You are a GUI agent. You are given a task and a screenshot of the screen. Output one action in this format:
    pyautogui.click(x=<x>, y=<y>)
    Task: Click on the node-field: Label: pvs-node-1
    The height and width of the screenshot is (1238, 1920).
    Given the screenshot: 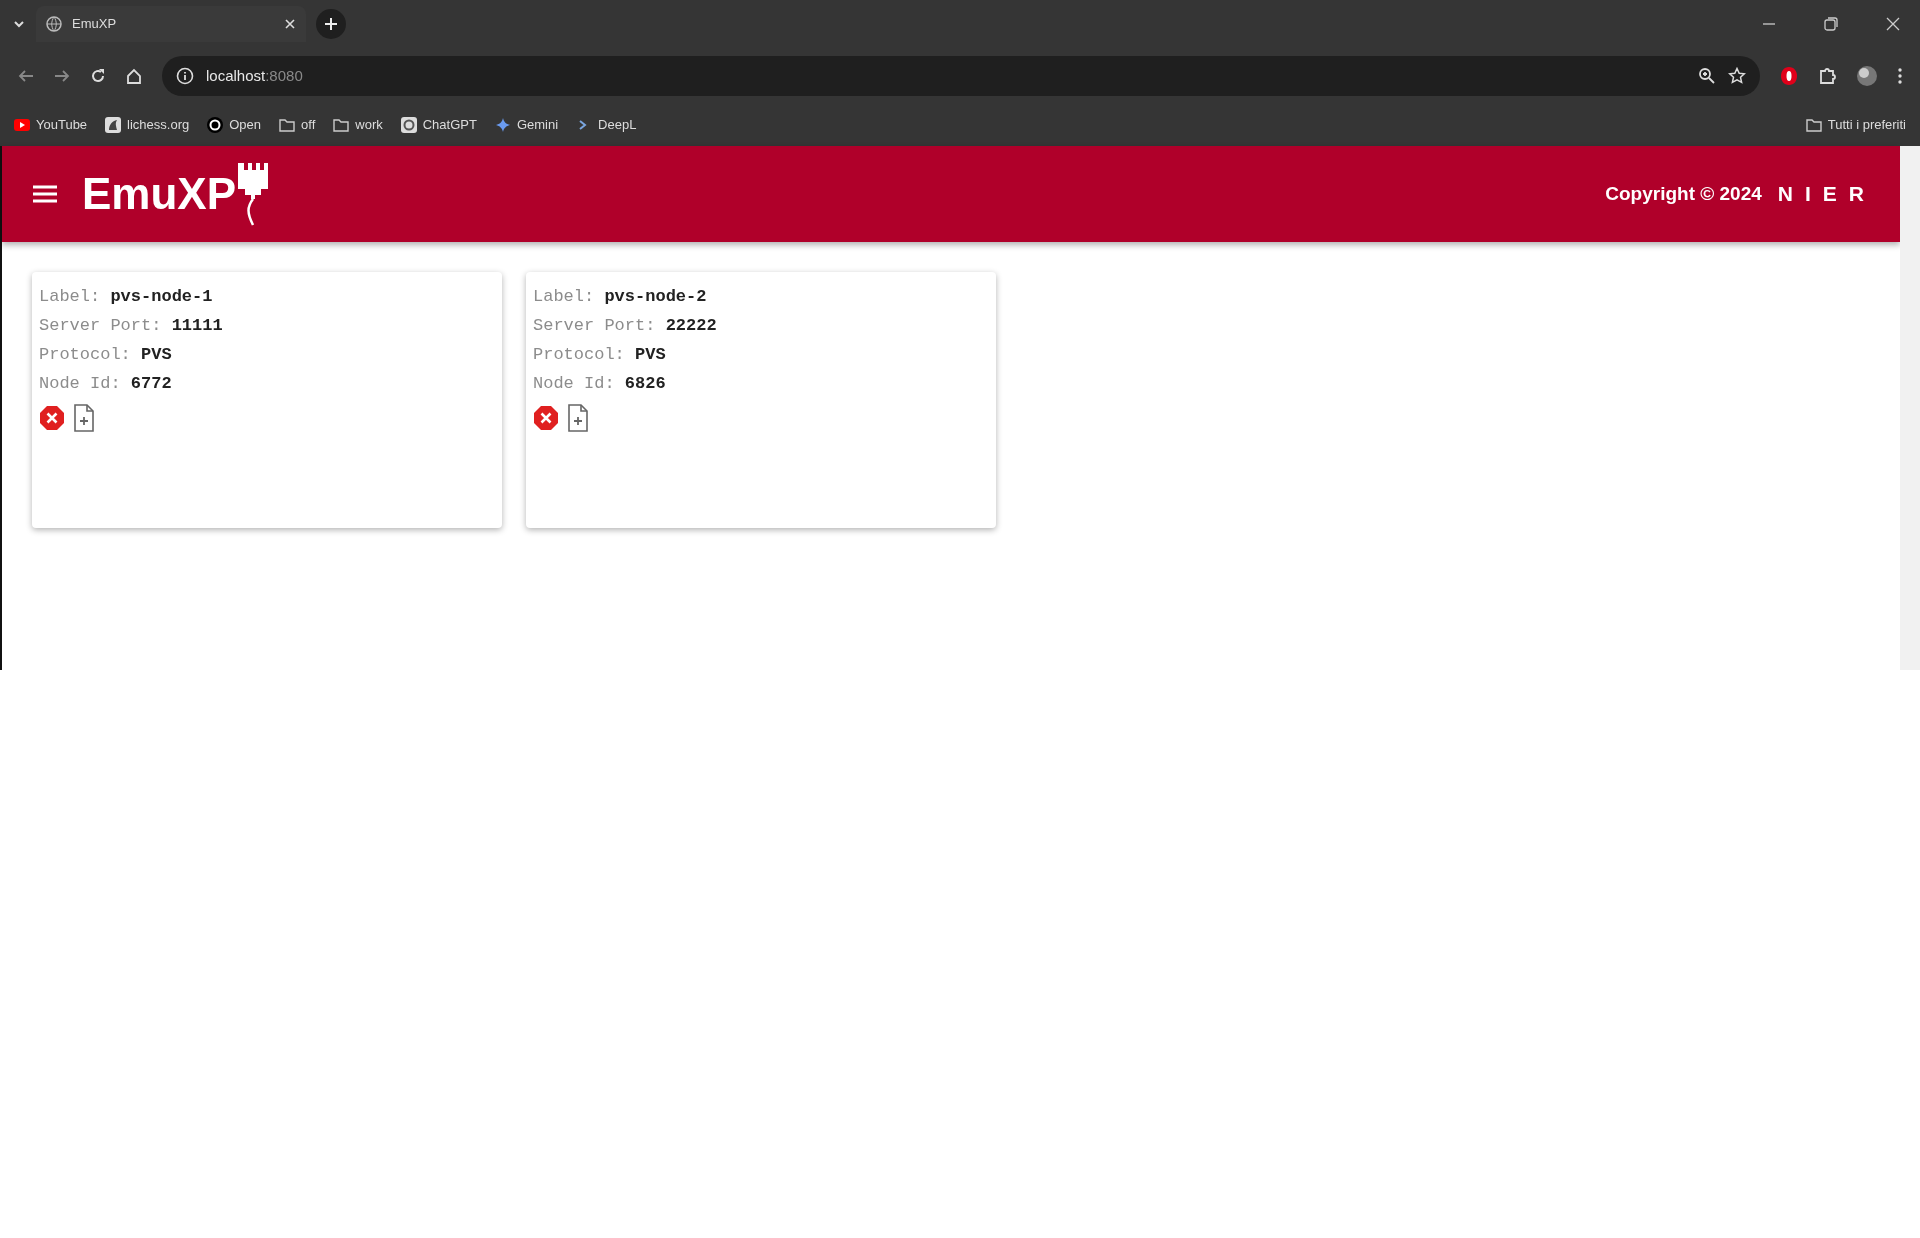 What is the action you would take?
    pyautogui.click(x=267, y=296)
    